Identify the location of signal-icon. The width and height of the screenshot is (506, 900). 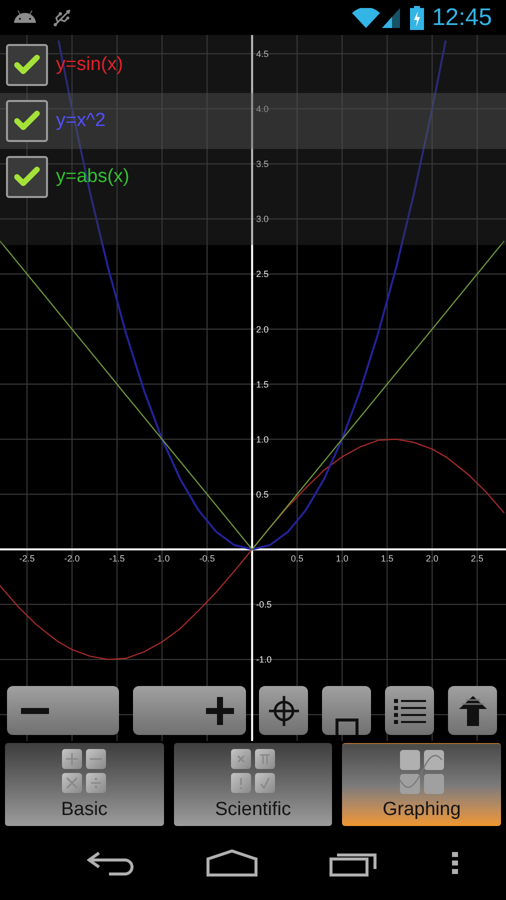
(391, 18).